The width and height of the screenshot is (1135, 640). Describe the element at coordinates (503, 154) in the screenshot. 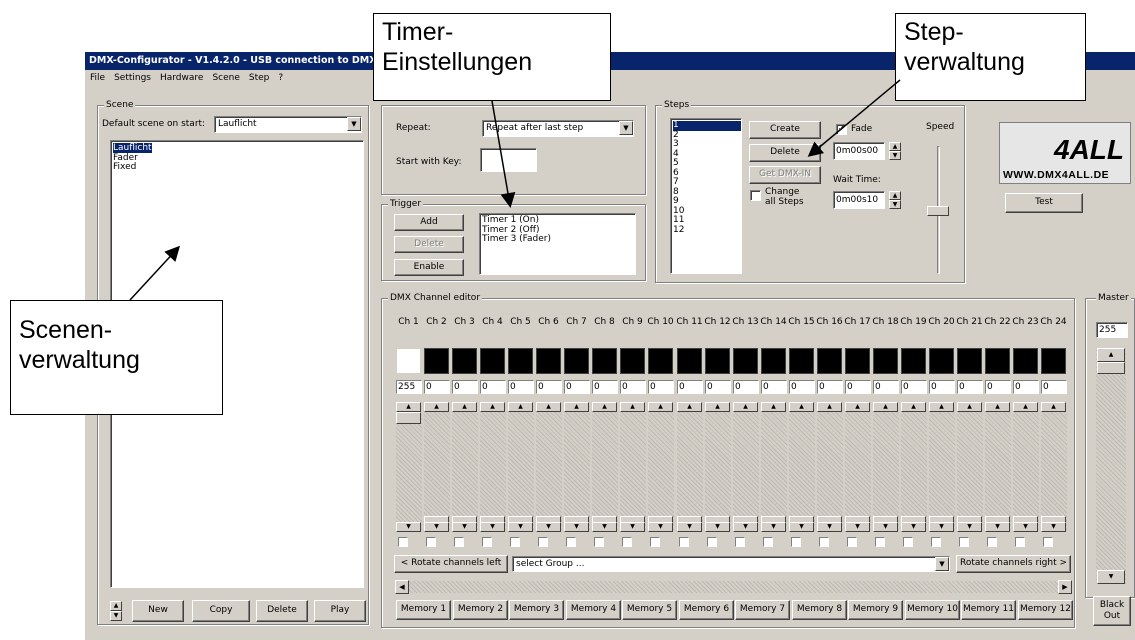

I see `arrow-timer` at that location.